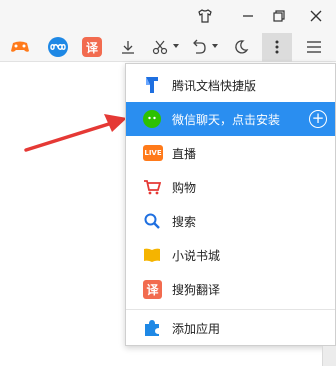 Image resolution: width=336 pixels, height=366 pixels. What do you see at coordinates (152, 255) in the screenshot?
I see `book-icon` at bounding box center [152, 255].